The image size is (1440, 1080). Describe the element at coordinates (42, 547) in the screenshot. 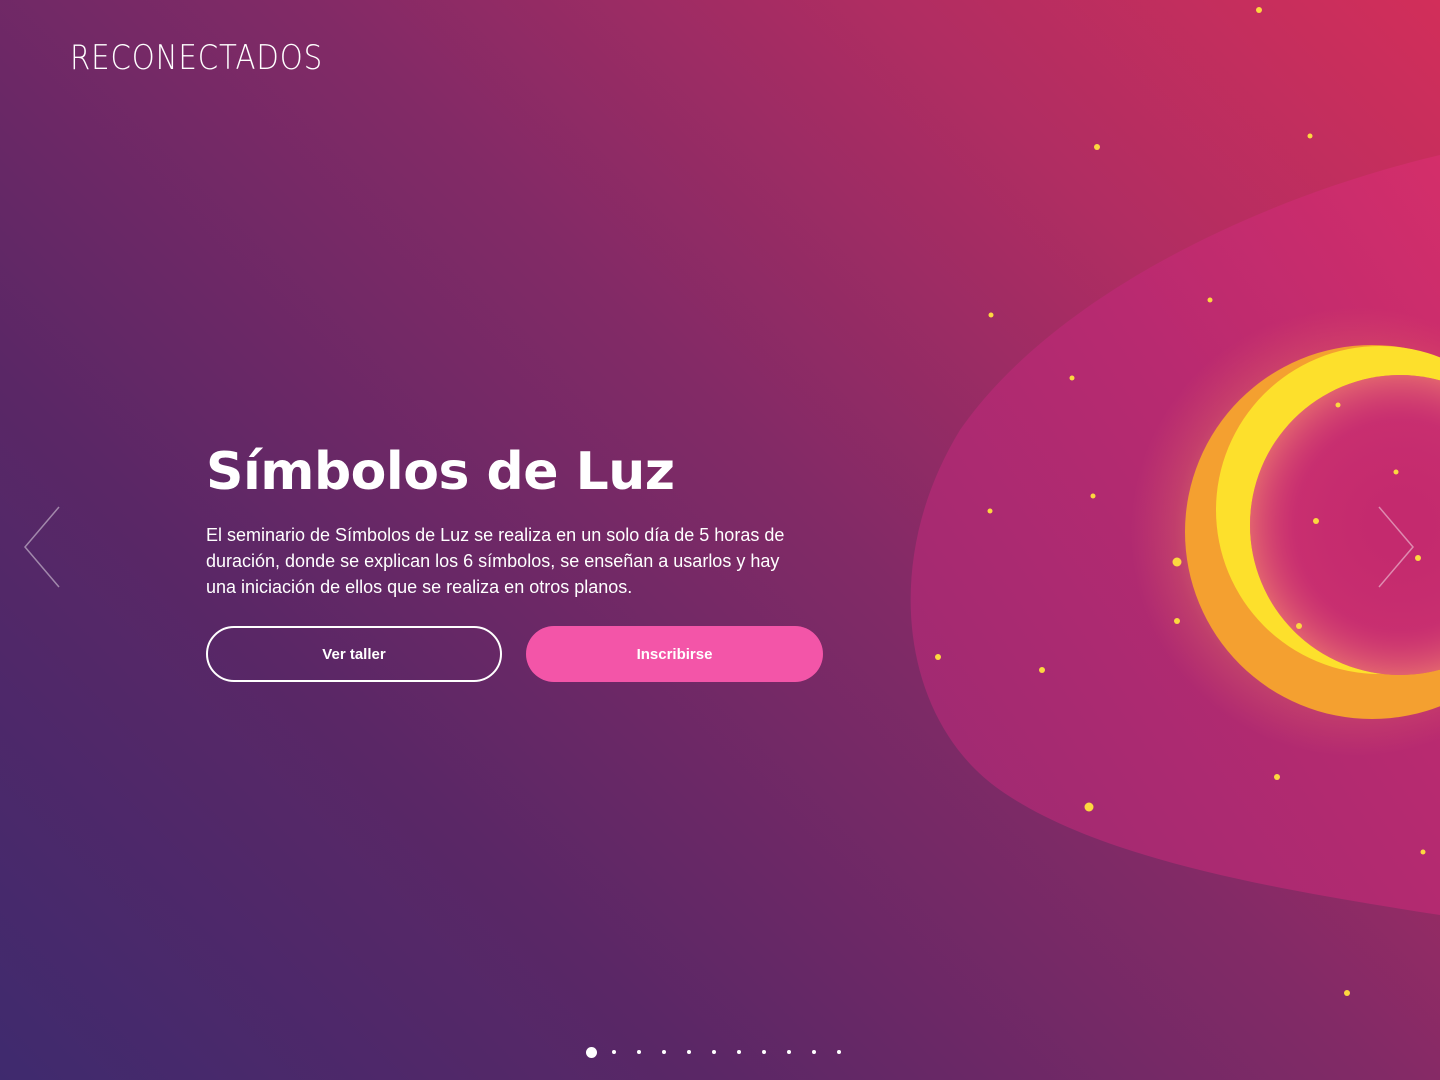

I see `chevron-left-icon` at that location.